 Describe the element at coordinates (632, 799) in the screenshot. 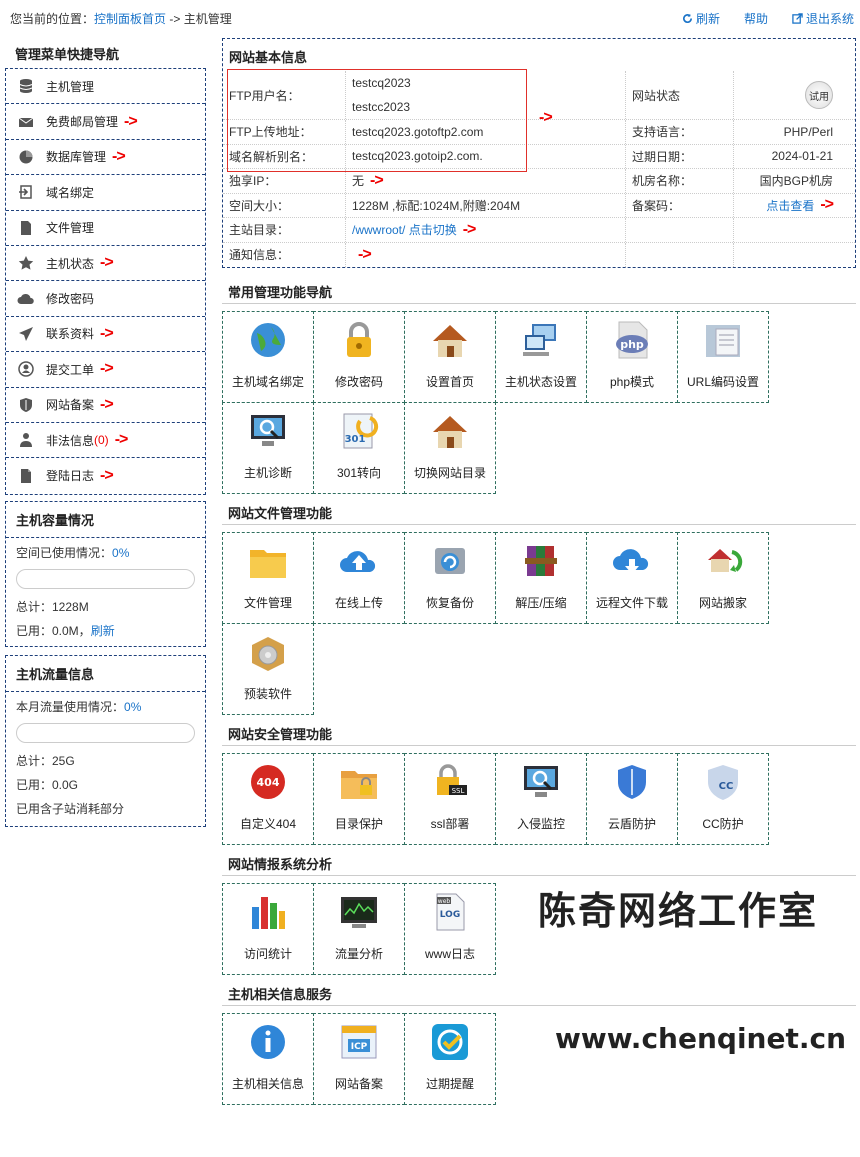

I see `function-tile: 云盾防护` at that location.